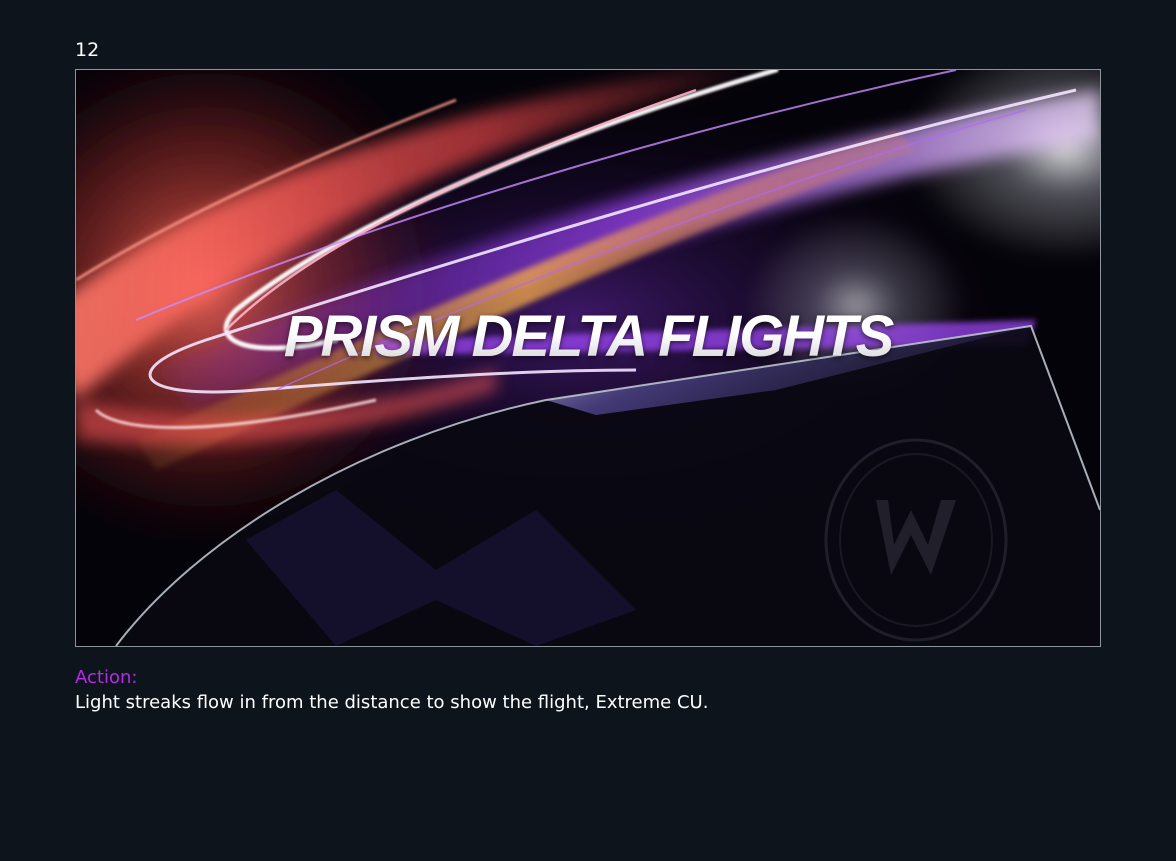 This screenshot has width=1176, height=861. I want to click on frame-number: 12, so click(87, 50).